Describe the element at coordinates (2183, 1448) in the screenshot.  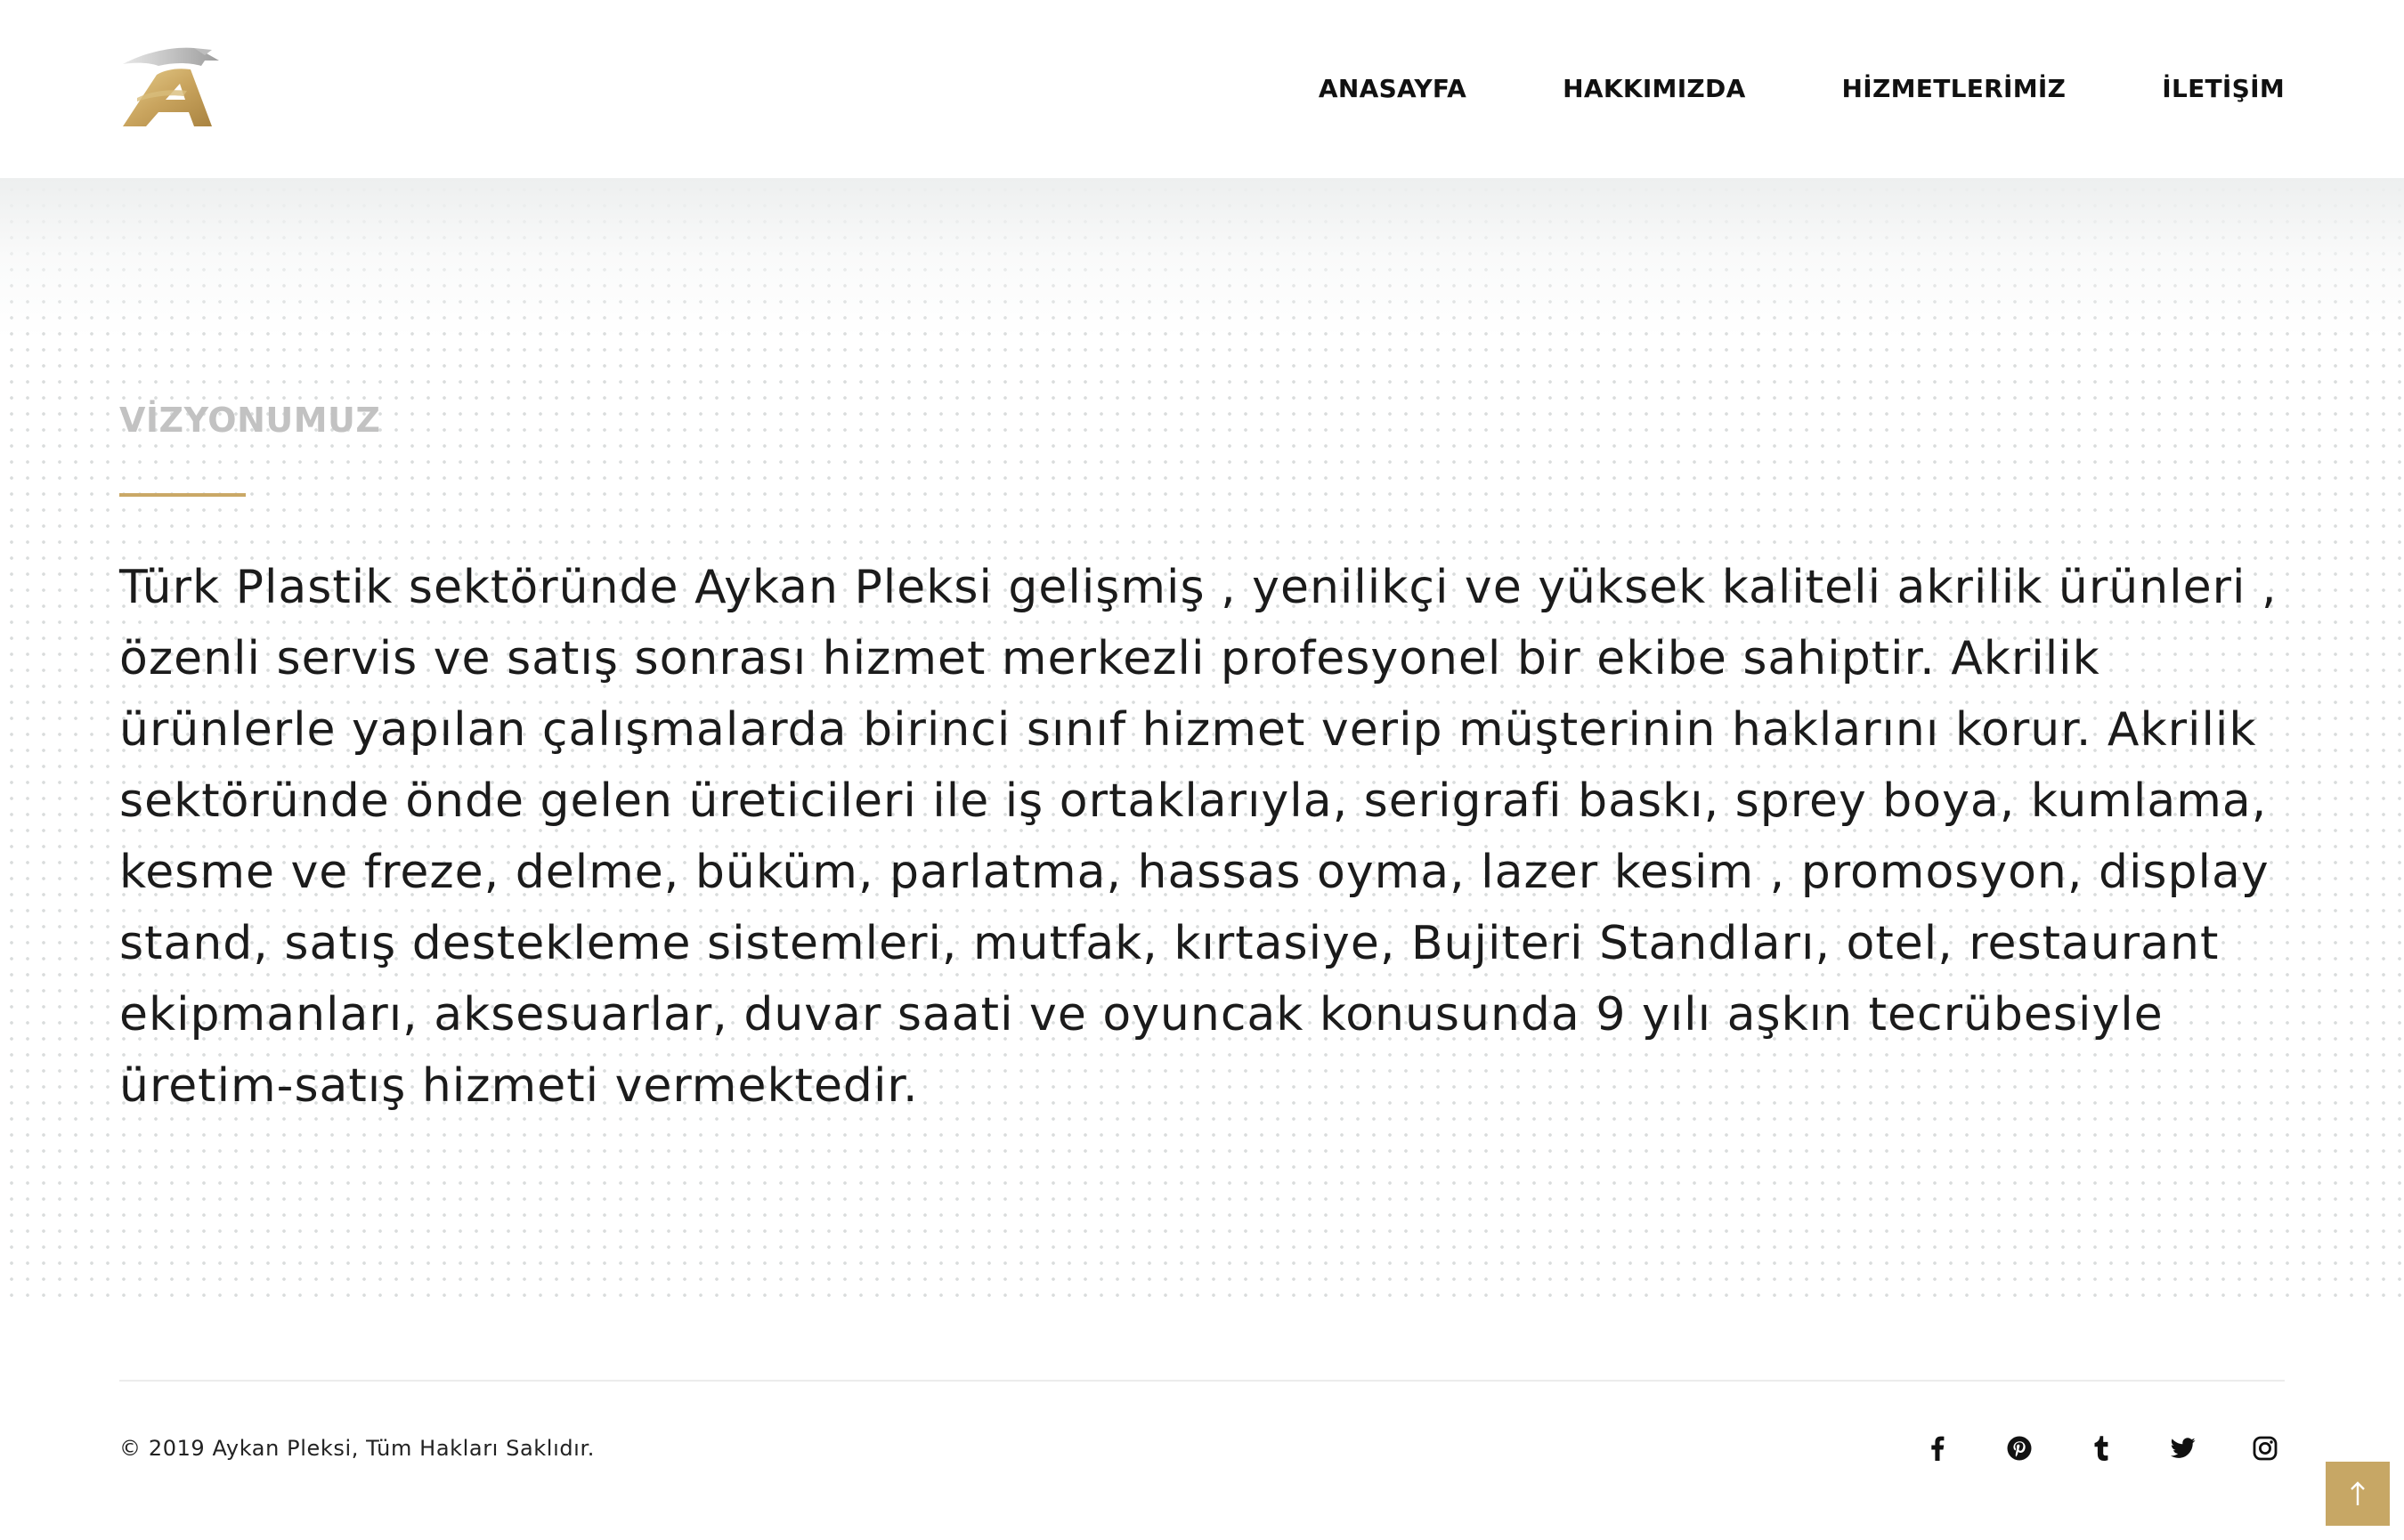
I see `twitter-icon` at that location.